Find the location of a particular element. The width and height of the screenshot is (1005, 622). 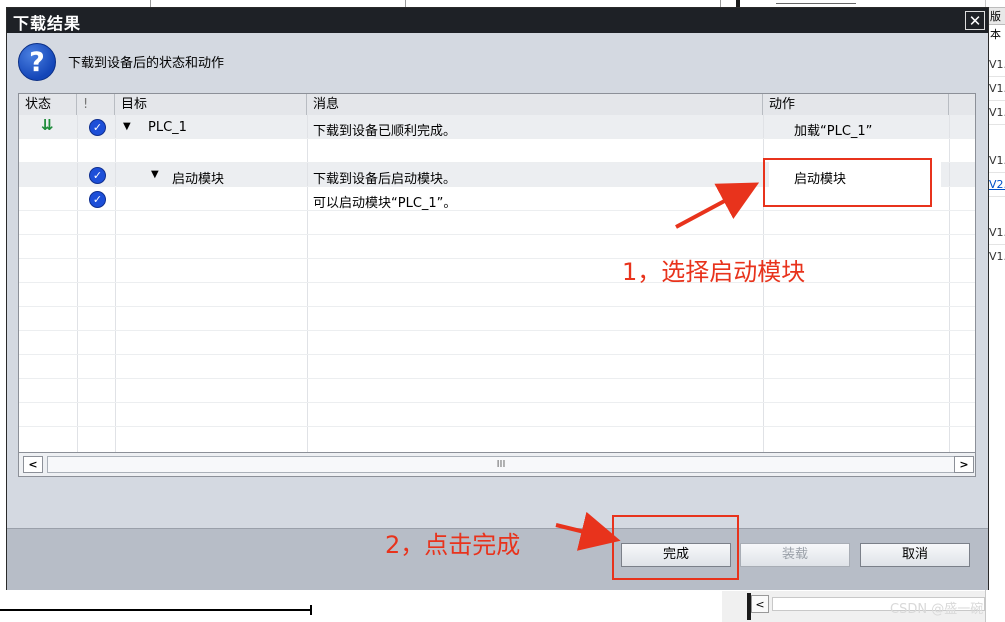

column-header-filler is located at coordinates (962, 104).